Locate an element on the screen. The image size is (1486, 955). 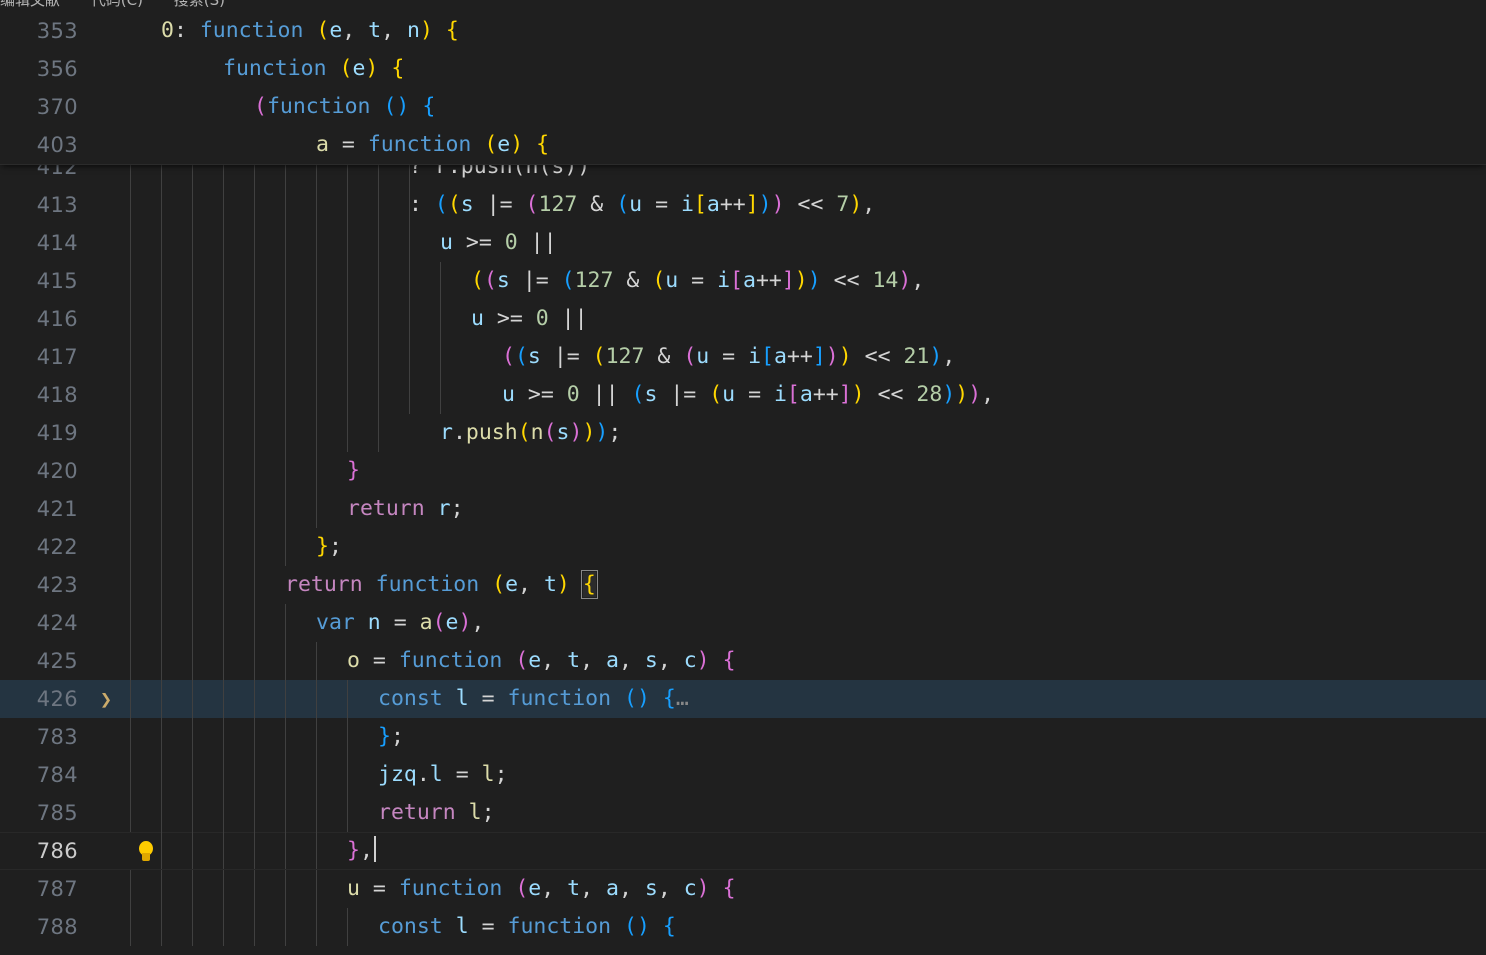
line-number: 421 is located at coordinates (57, 509).